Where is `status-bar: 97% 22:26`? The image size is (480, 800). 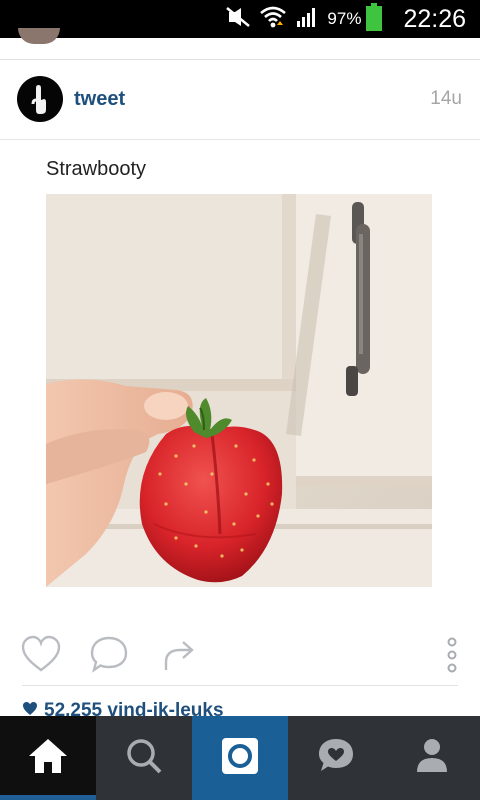
status-bar: 97% 22:26 is located at coordinates (240, 19).